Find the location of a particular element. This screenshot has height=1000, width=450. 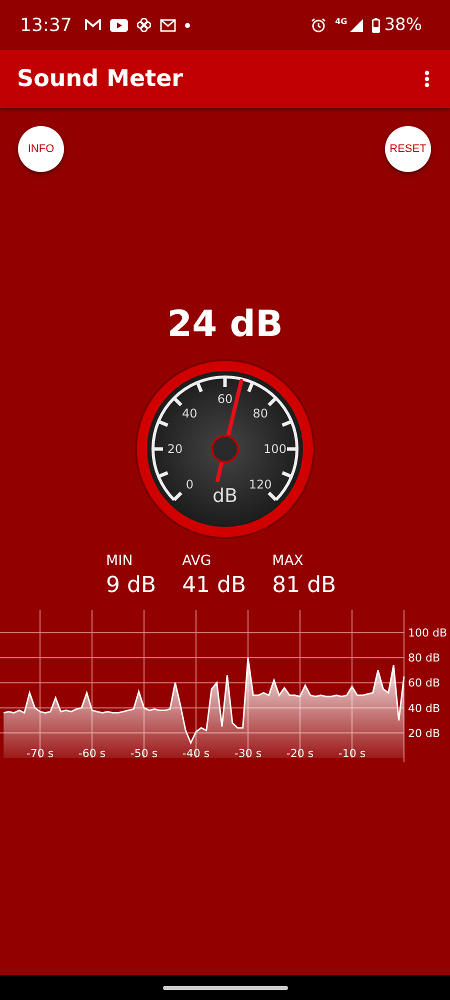

stat-value: 81 dB is located at coordinates (304, 585).